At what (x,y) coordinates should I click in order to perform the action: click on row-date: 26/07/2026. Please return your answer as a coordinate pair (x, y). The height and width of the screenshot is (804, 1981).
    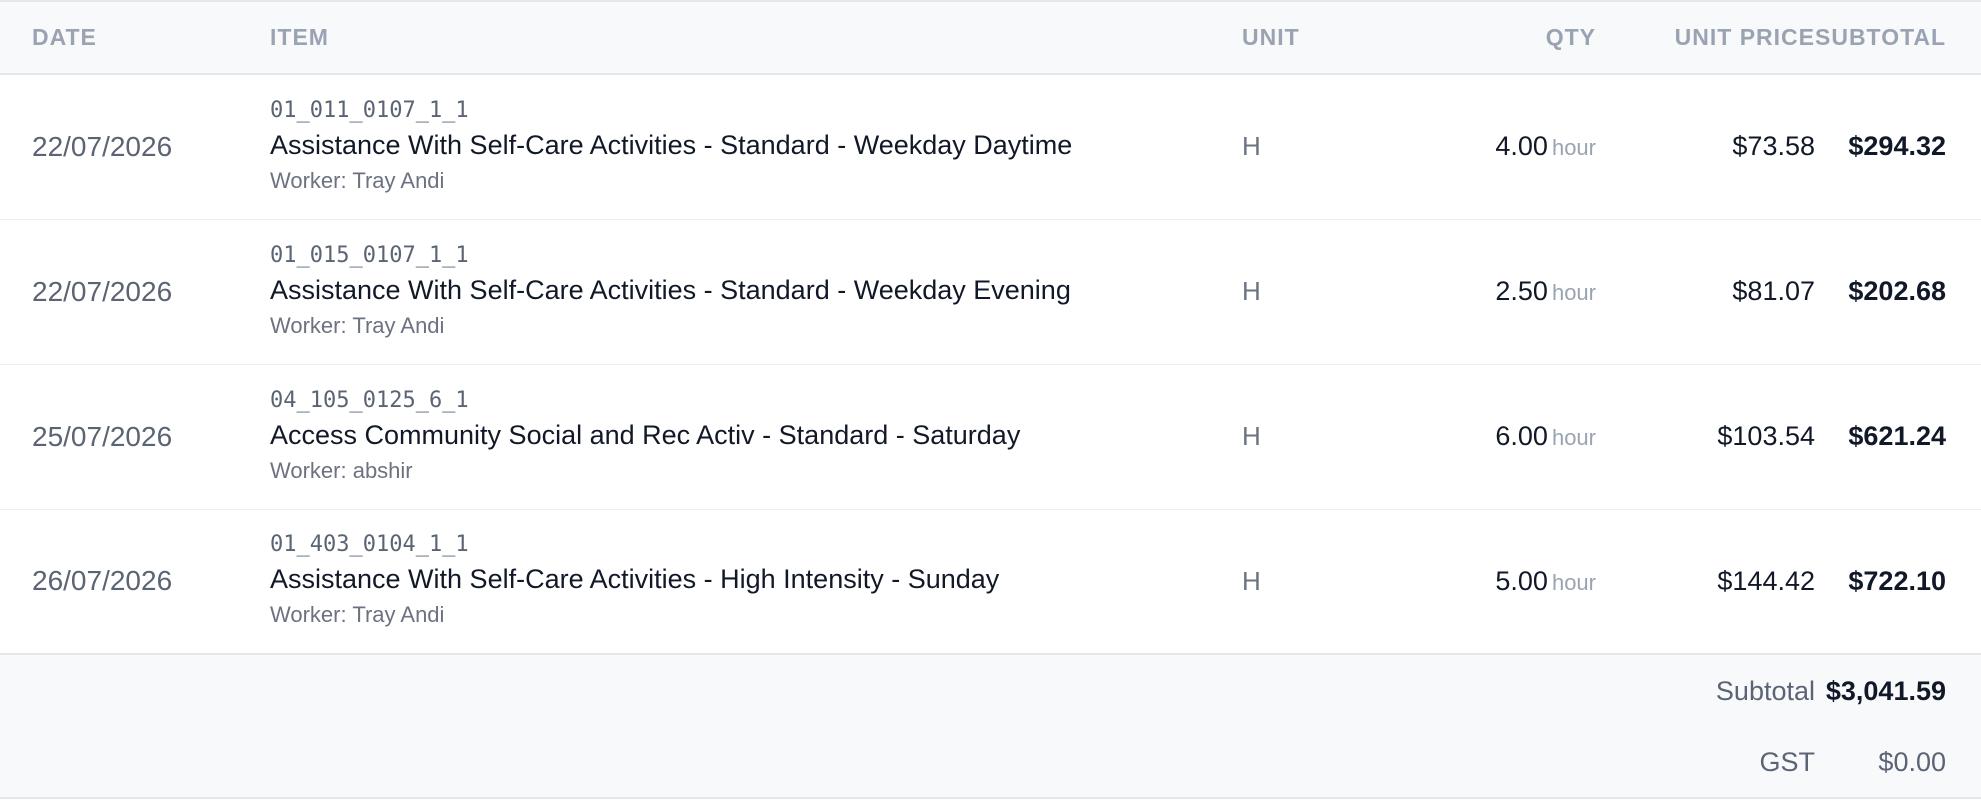
    Looking at the image, I should click on (102, 581).